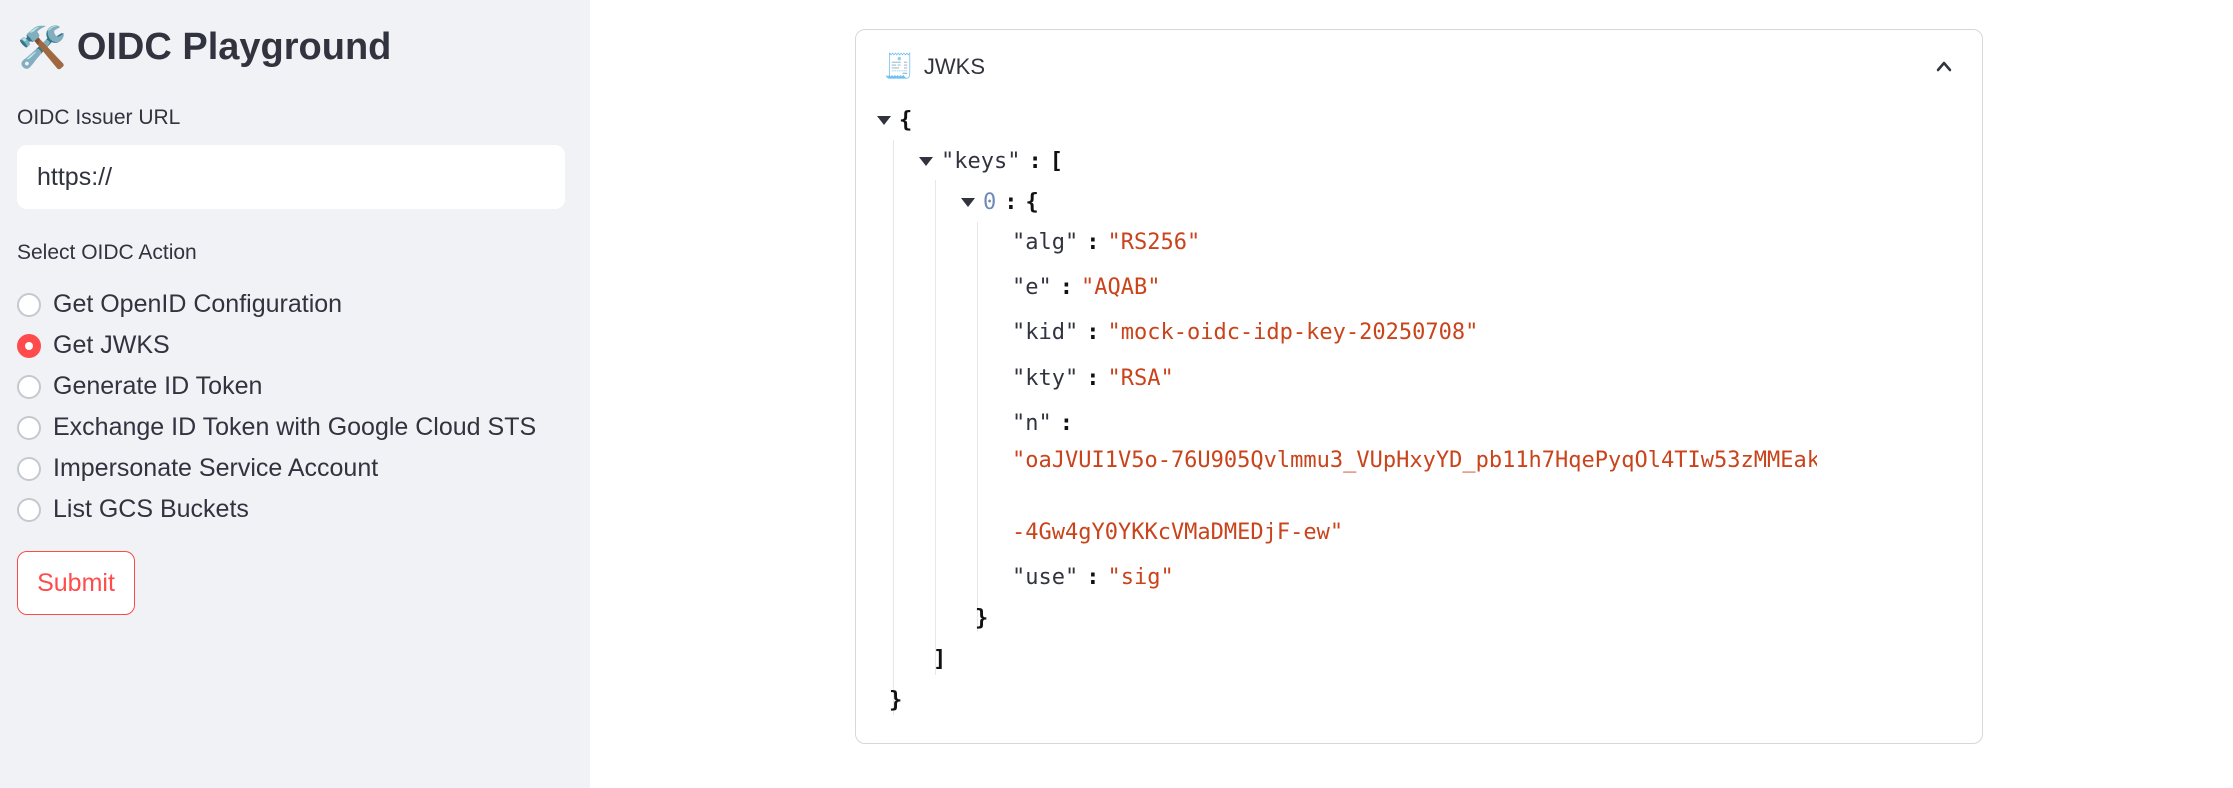  I want to click on radio-label: List GCS Buckets, so click(151, 509).